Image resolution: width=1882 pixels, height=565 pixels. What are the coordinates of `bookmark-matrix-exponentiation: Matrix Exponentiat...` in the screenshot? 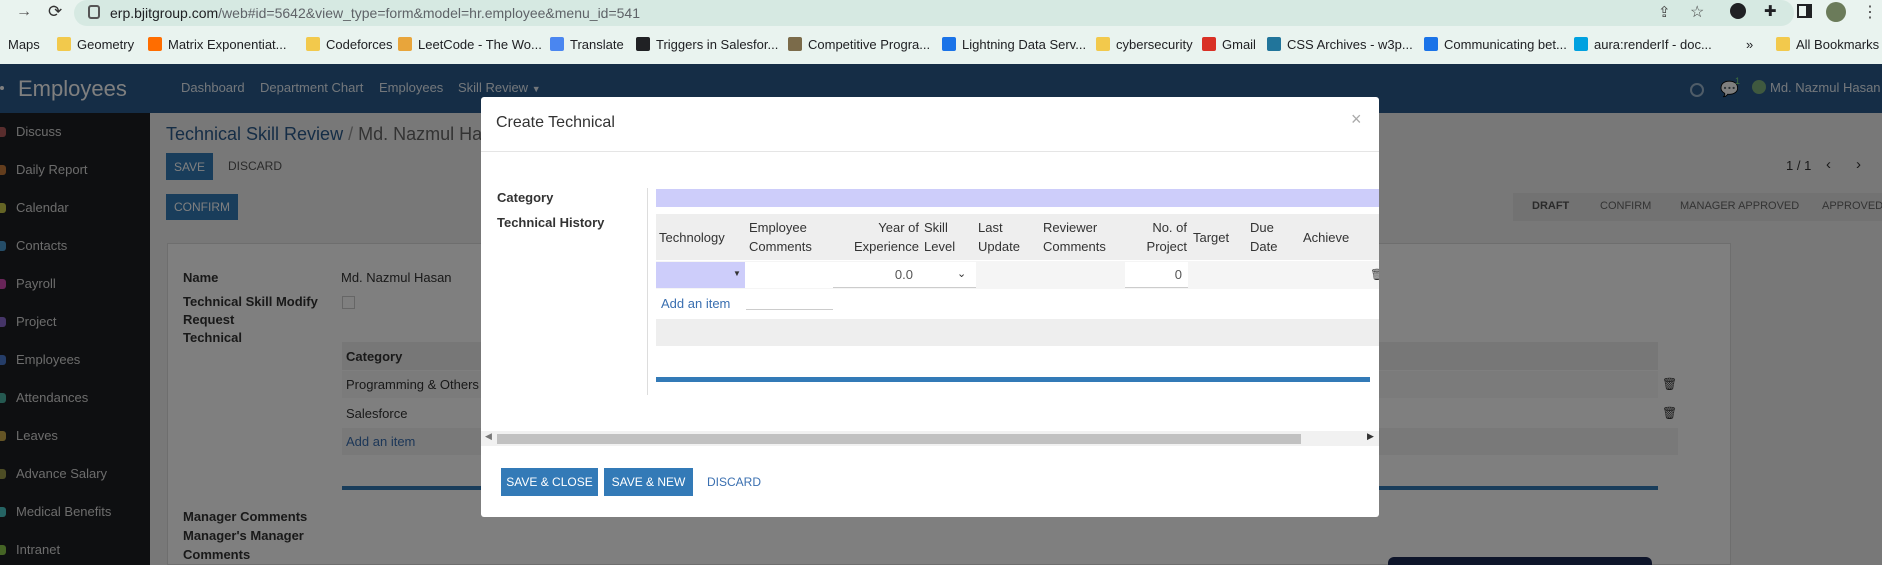 It's located at (217, 44).